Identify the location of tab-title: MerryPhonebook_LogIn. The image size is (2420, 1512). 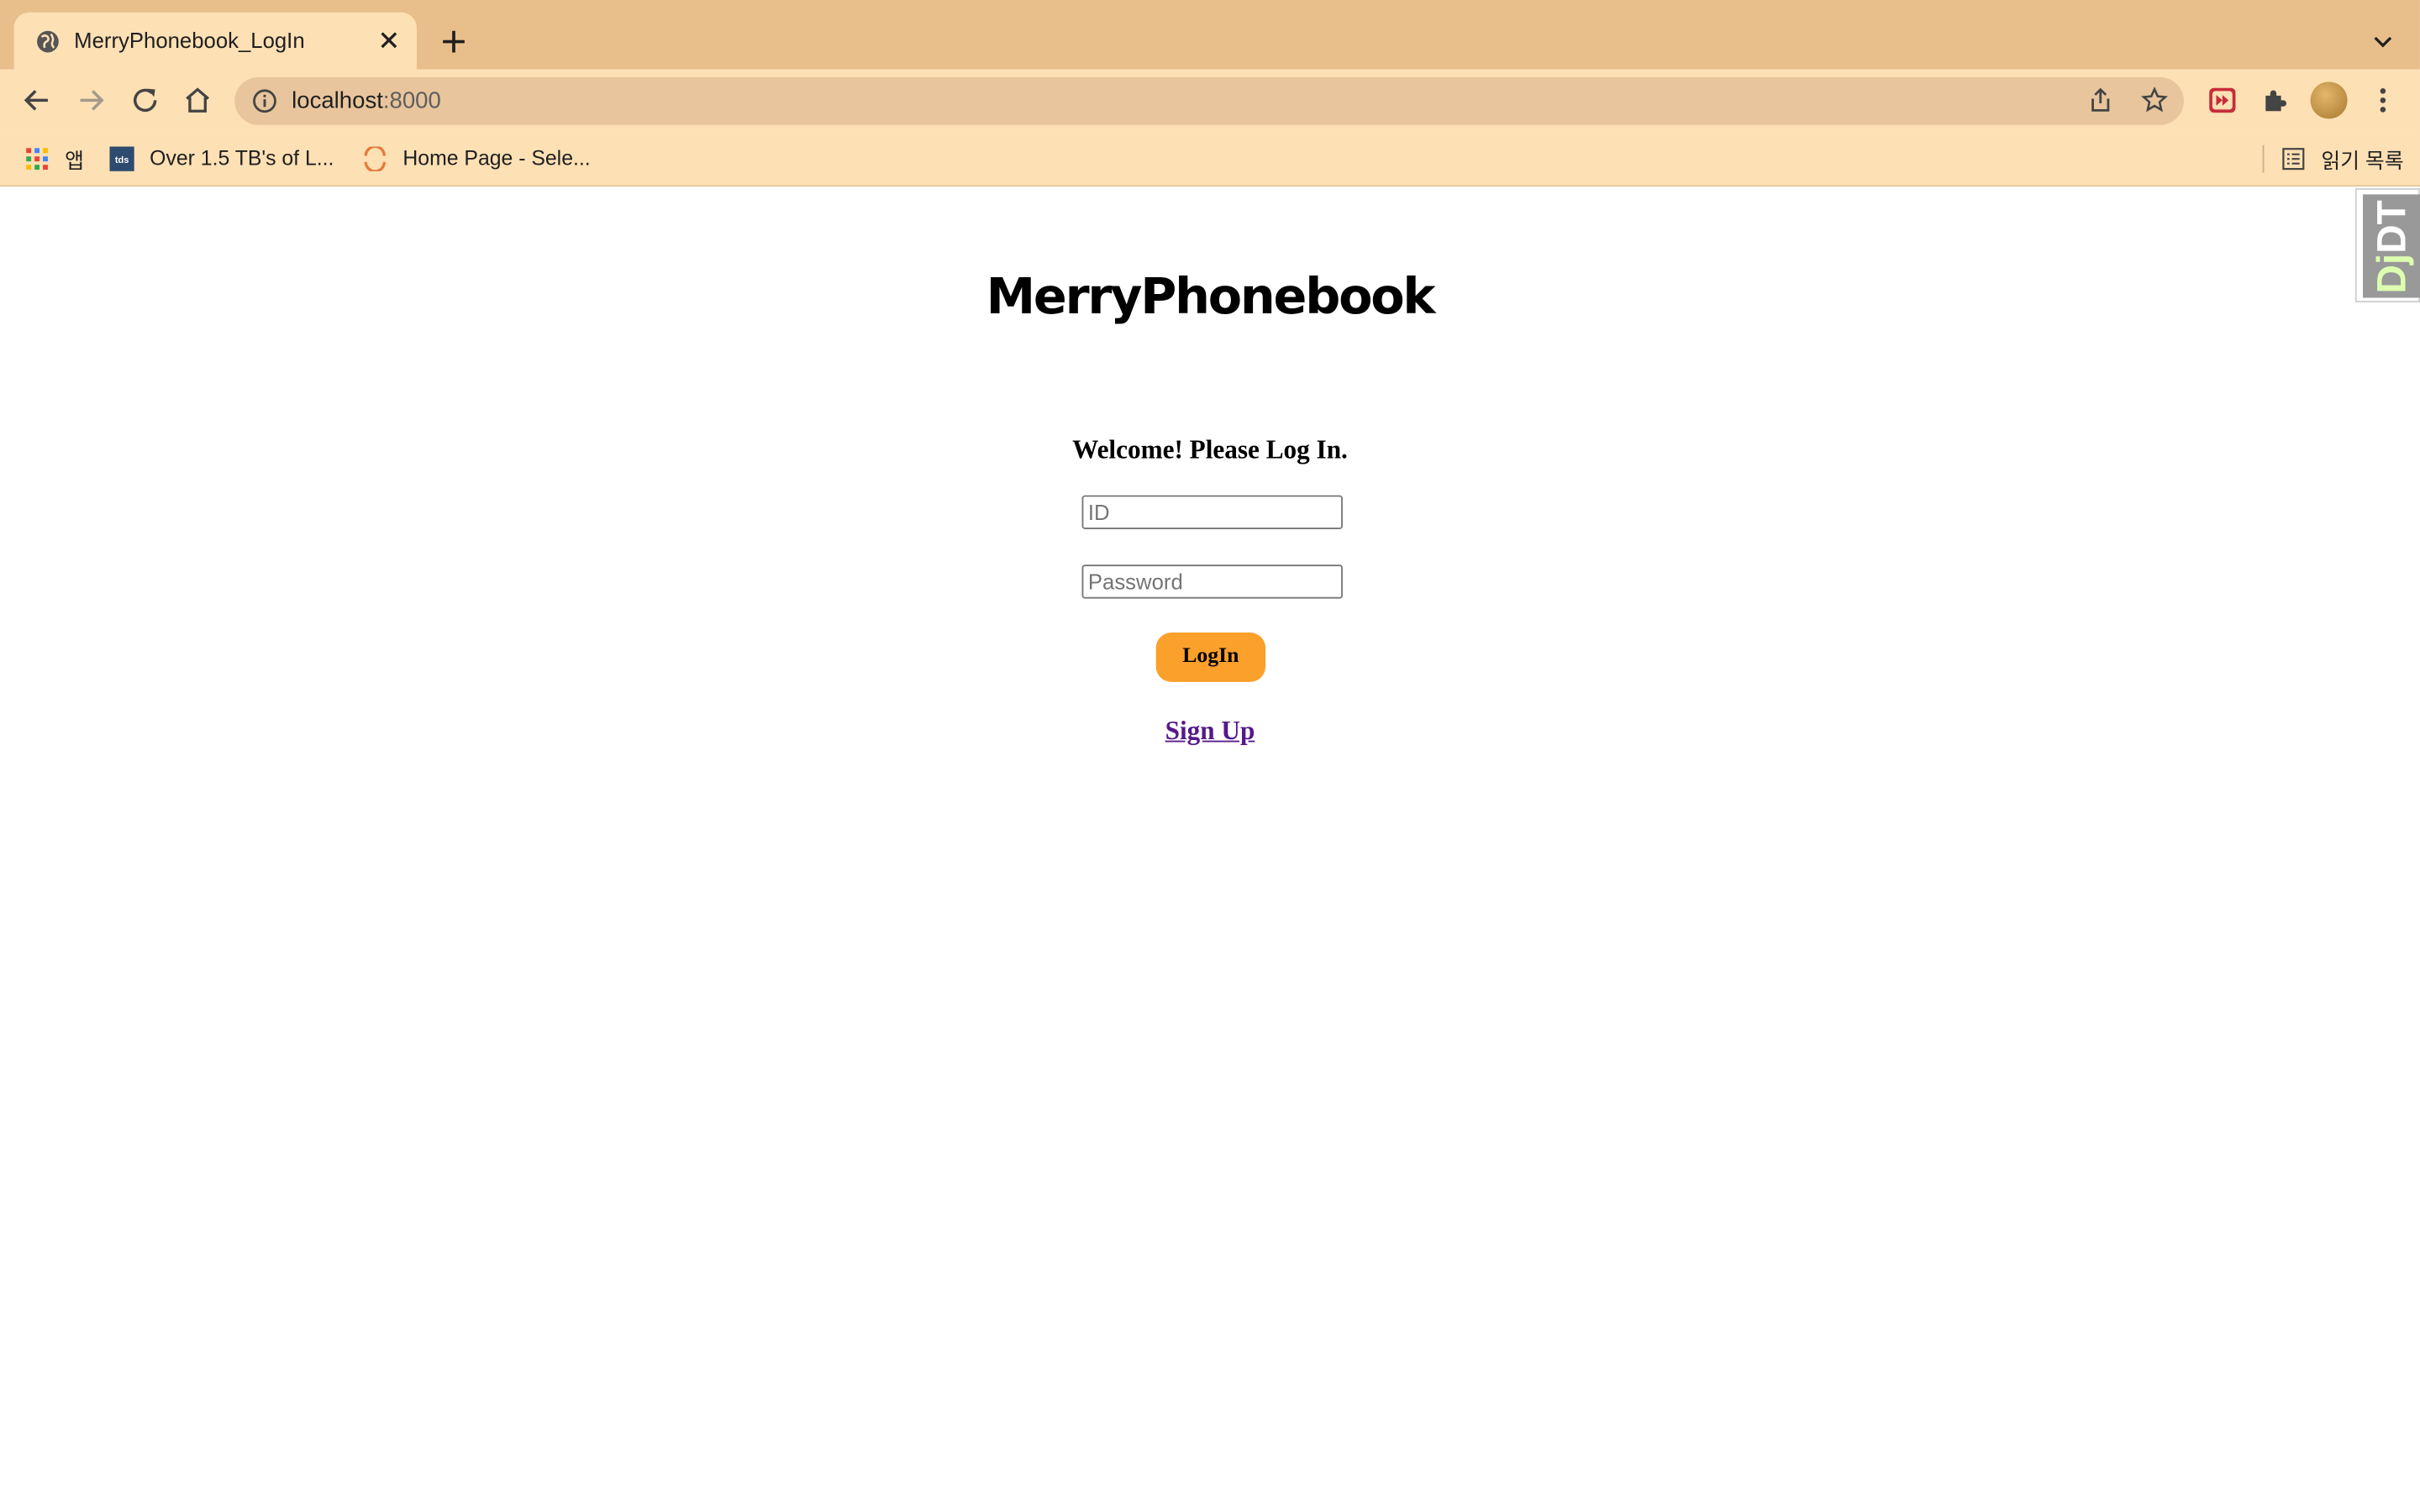
(189, 40).